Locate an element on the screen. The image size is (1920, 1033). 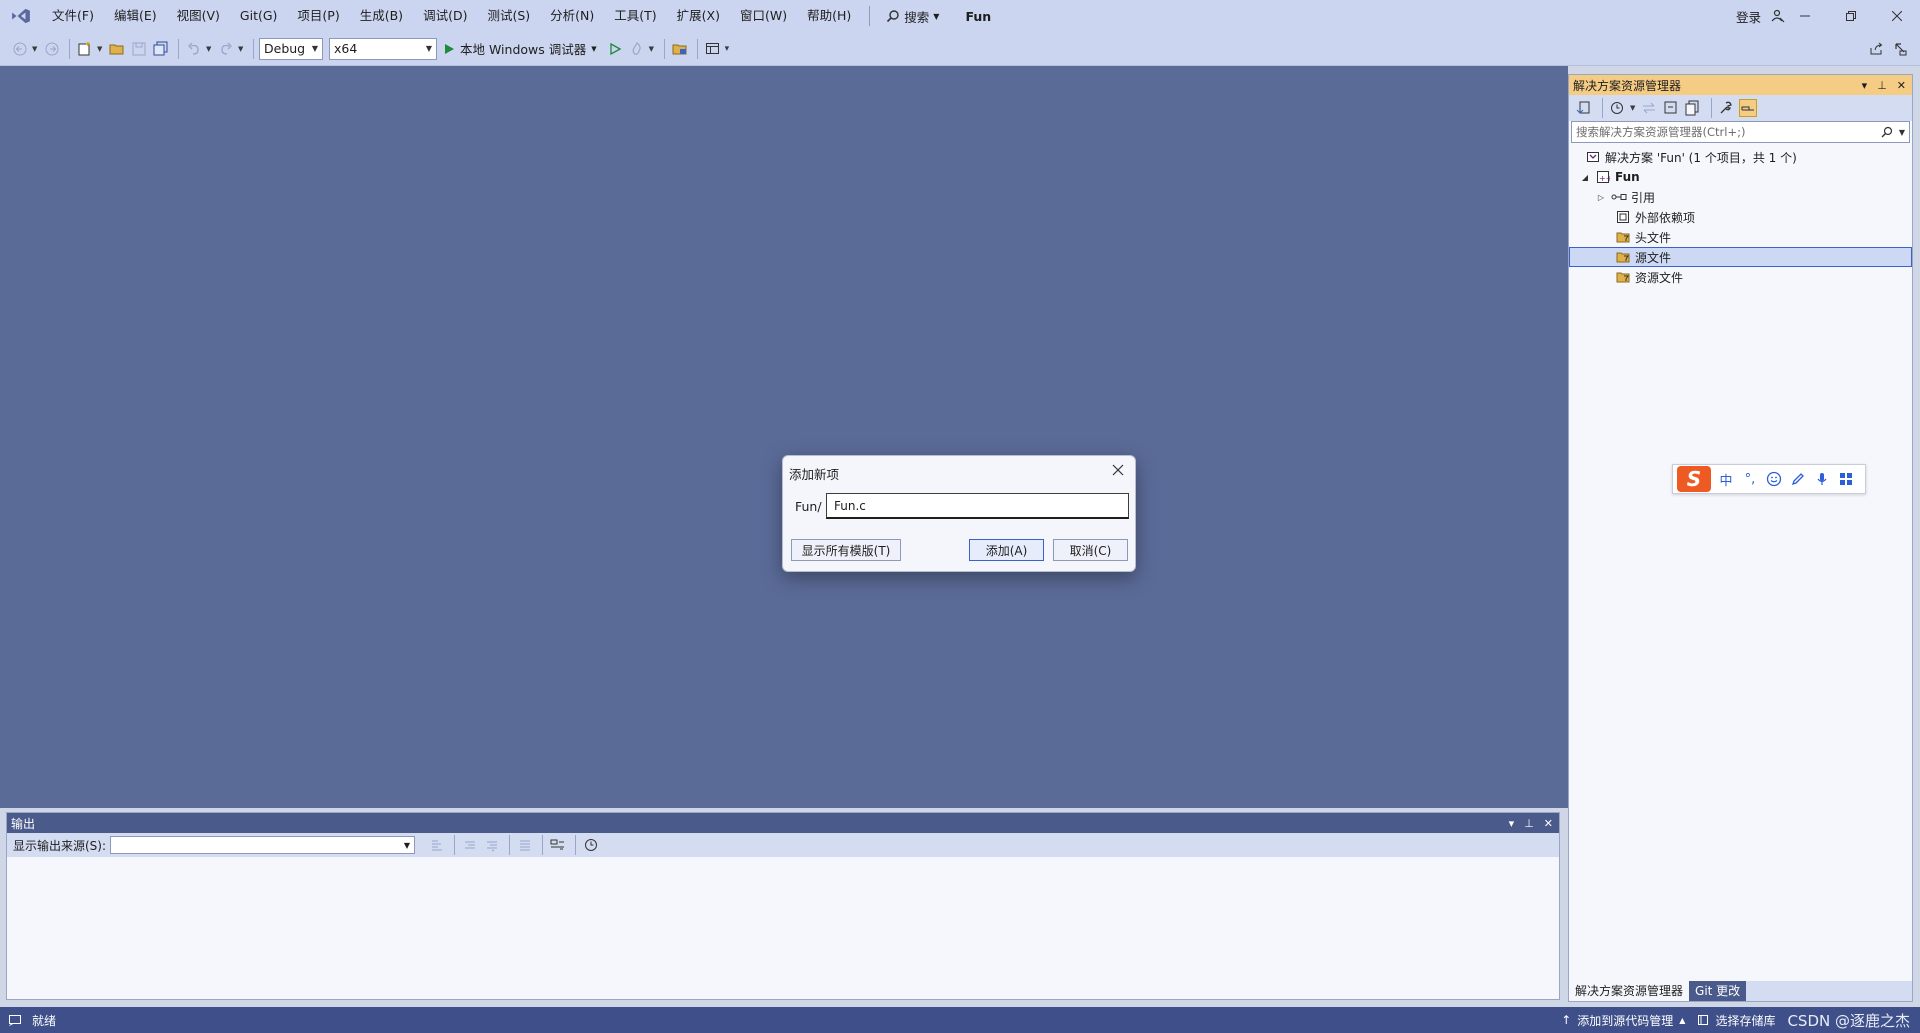
expanded-arrow-icon: ◢ is located at coordinates (1585, 177).